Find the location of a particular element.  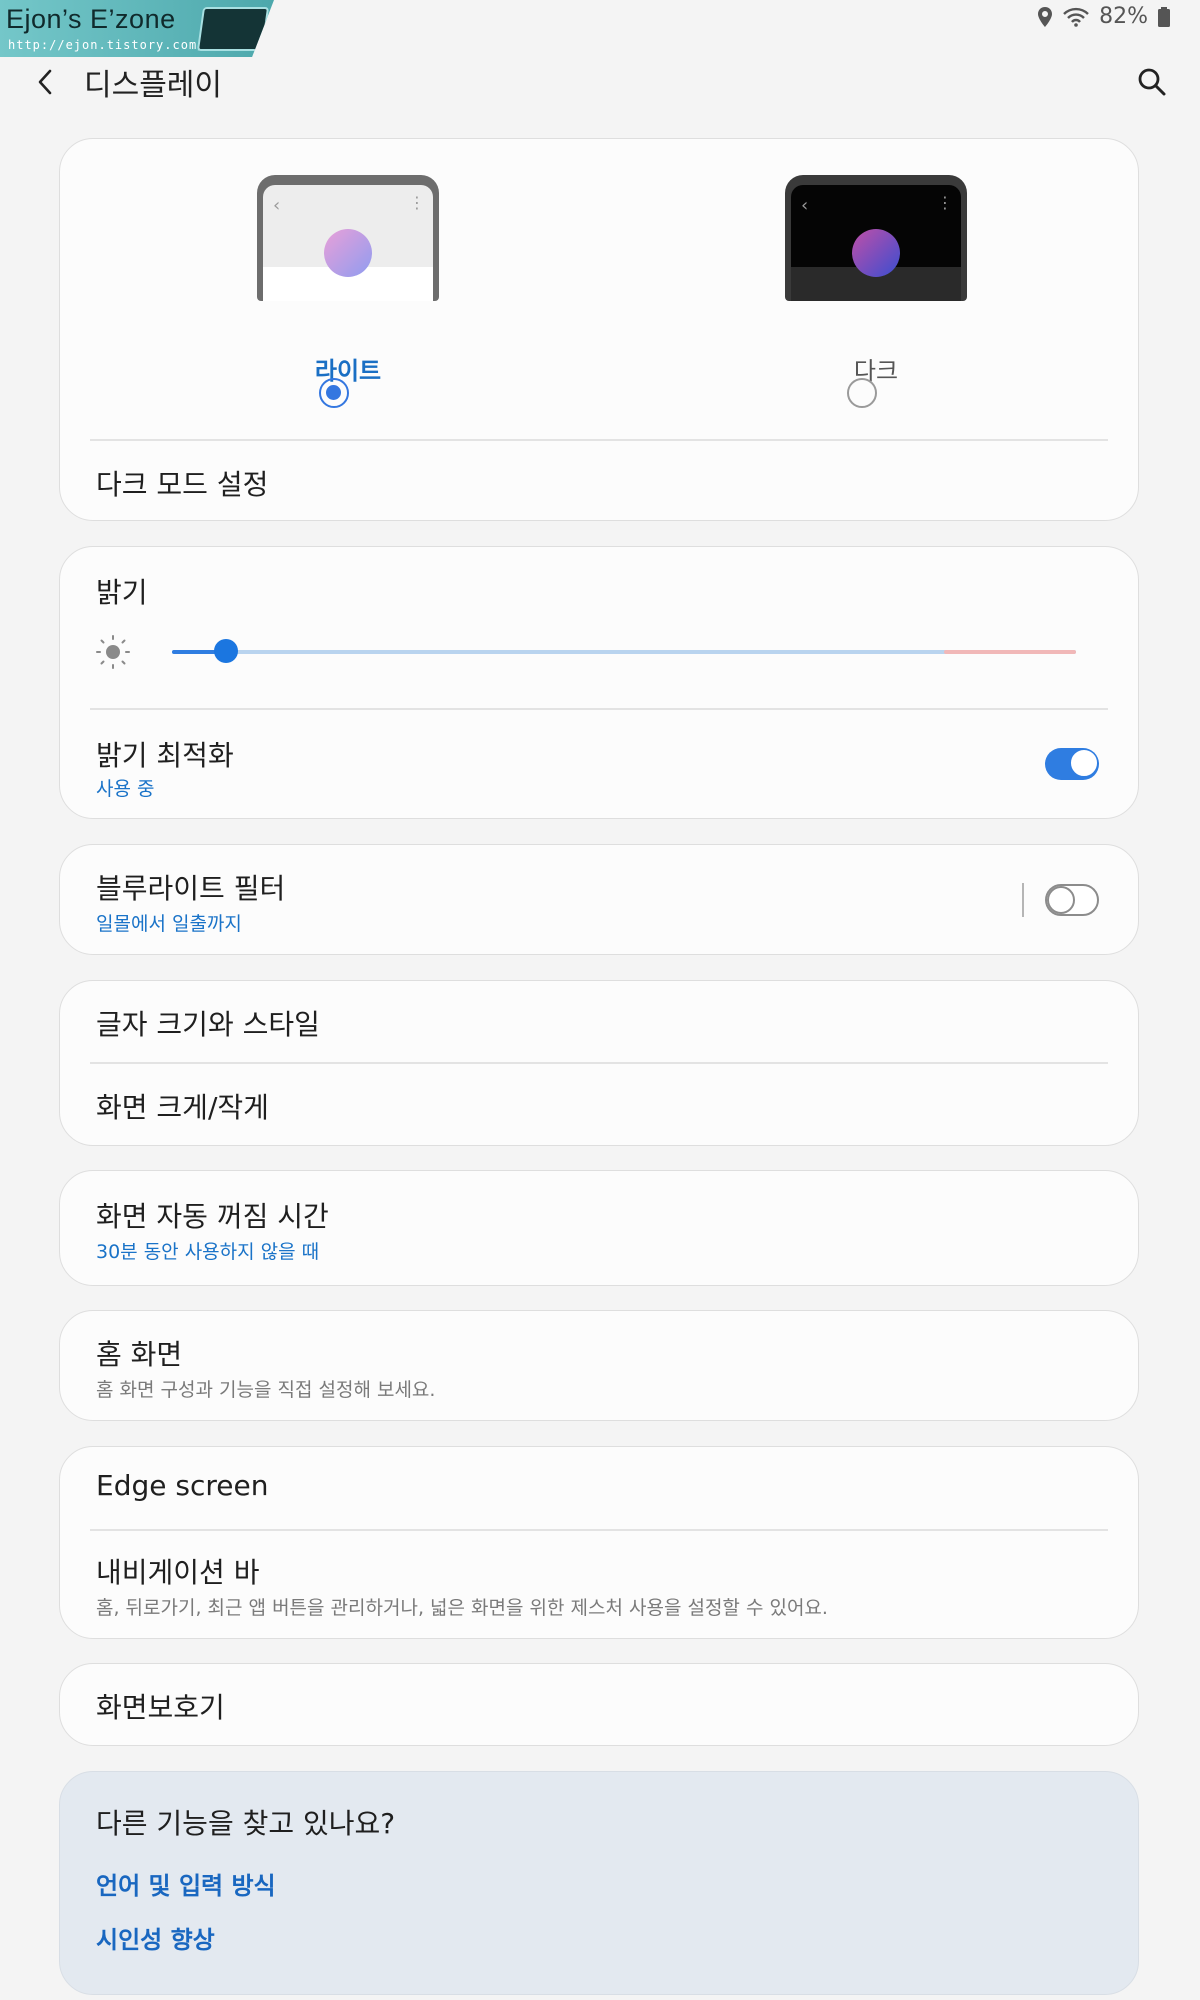

font-size-style-row: 글자 크기와 스타일 is located at coordinates (599, 1021).